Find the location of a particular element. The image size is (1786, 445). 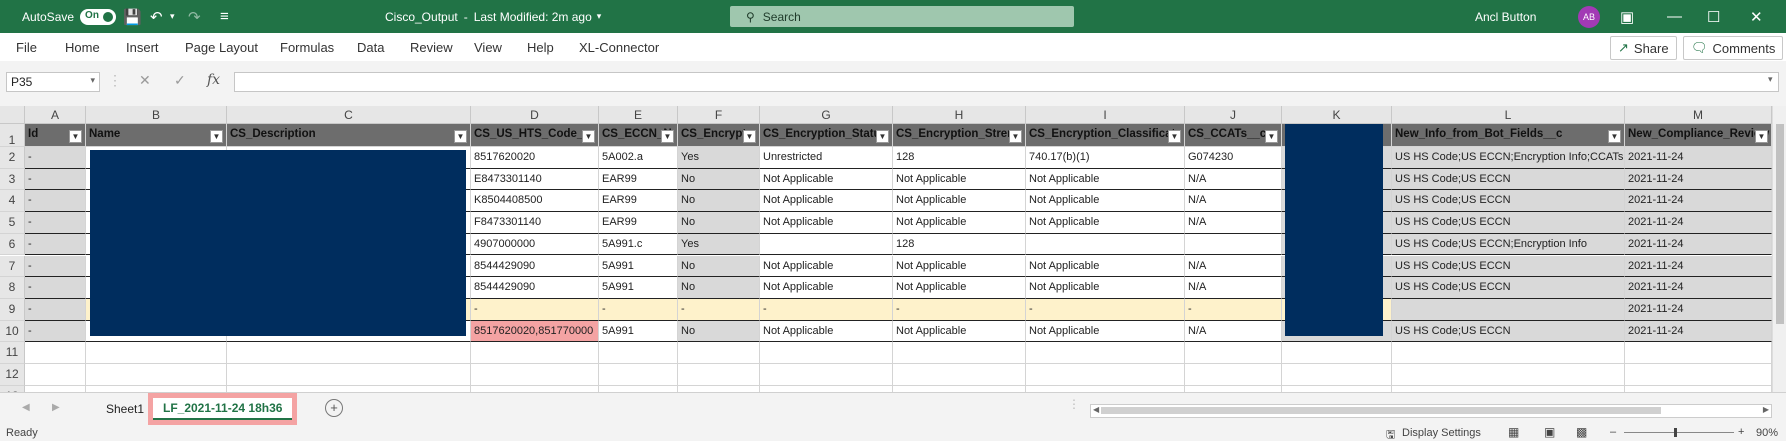

display-settings: Display Settings is located at coordinates (1441, 433).